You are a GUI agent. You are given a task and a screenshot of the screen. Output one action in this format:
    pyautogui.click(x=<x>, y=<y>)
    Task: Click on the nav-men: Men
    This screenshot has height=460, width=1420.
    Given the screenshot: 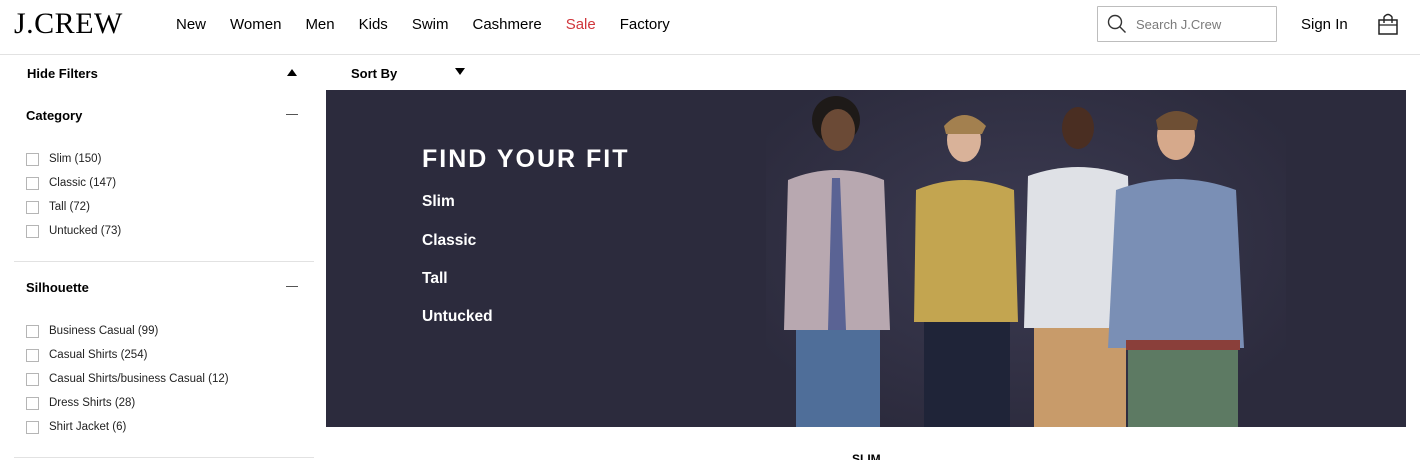 What is the action you would take?
    pyautogui.click(x=319, y=25)
    